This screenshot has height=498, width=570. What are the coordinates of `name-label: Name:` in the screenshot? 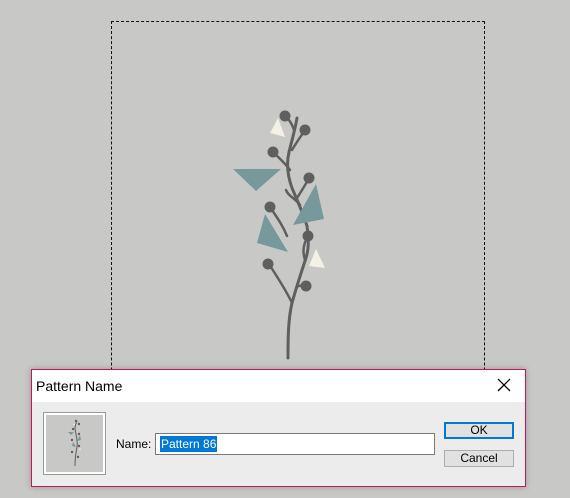 It's located at (134, 444).